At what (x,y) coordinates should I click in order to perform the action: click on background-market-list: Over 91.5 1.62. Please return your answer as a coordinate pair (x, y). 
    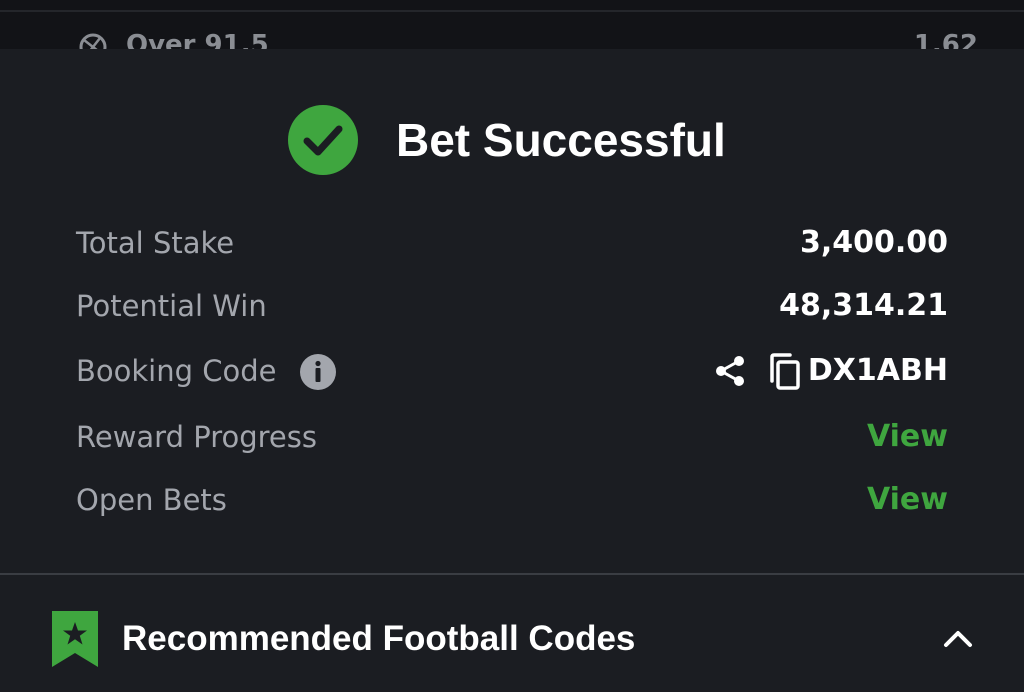
    Looking at the image, I should click on (512, 25).